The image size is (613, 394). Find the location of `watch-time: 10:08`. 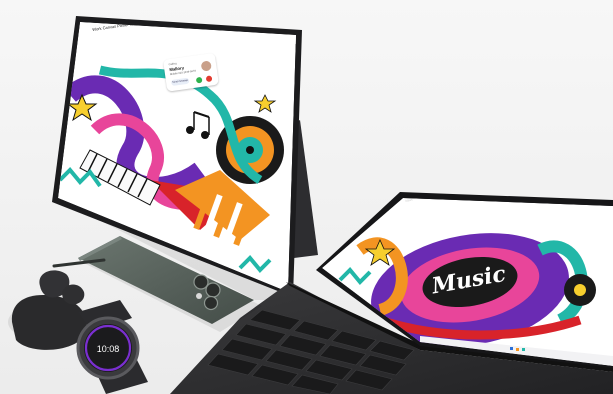

watch-time: 10:08 is located at coordinates (108, 349).